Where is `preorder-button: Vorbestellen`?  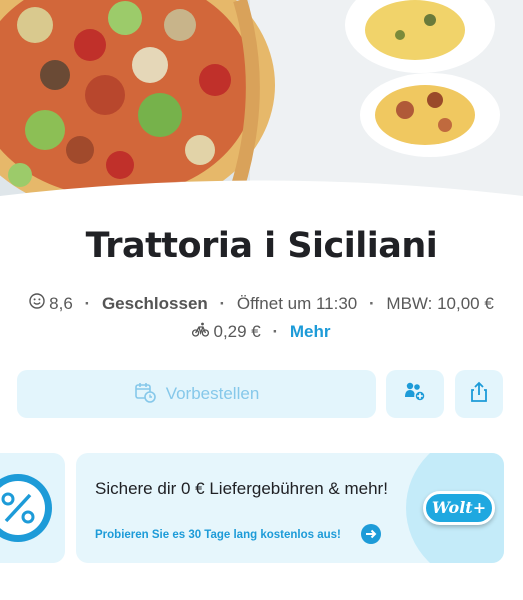
preorder-button: Vorbestellen is located at coordinates (196, 394).